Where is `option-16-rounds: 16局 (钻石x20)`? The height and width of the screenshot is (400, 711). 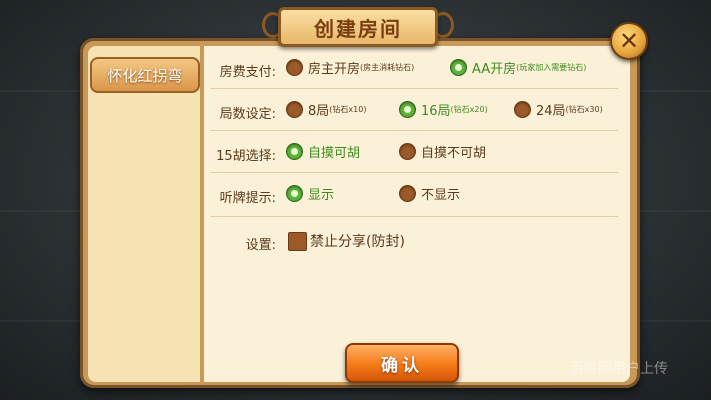 option-16-rounds: 16局 (钻石x20) is located at coordinates (443, 109).